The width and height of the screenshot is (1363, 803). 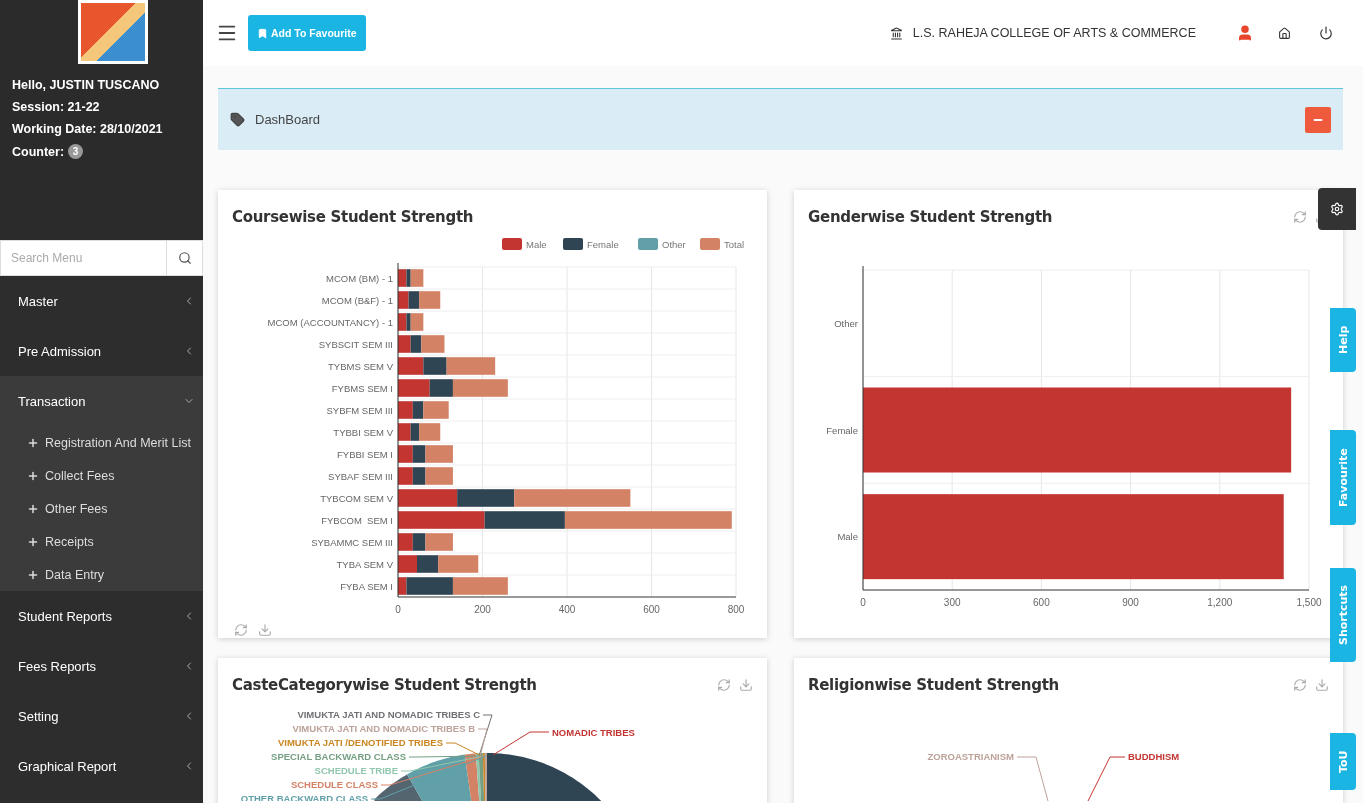 I want to click on card-title: CasteCategorywise Student Strength, so click(x=384, y=685).